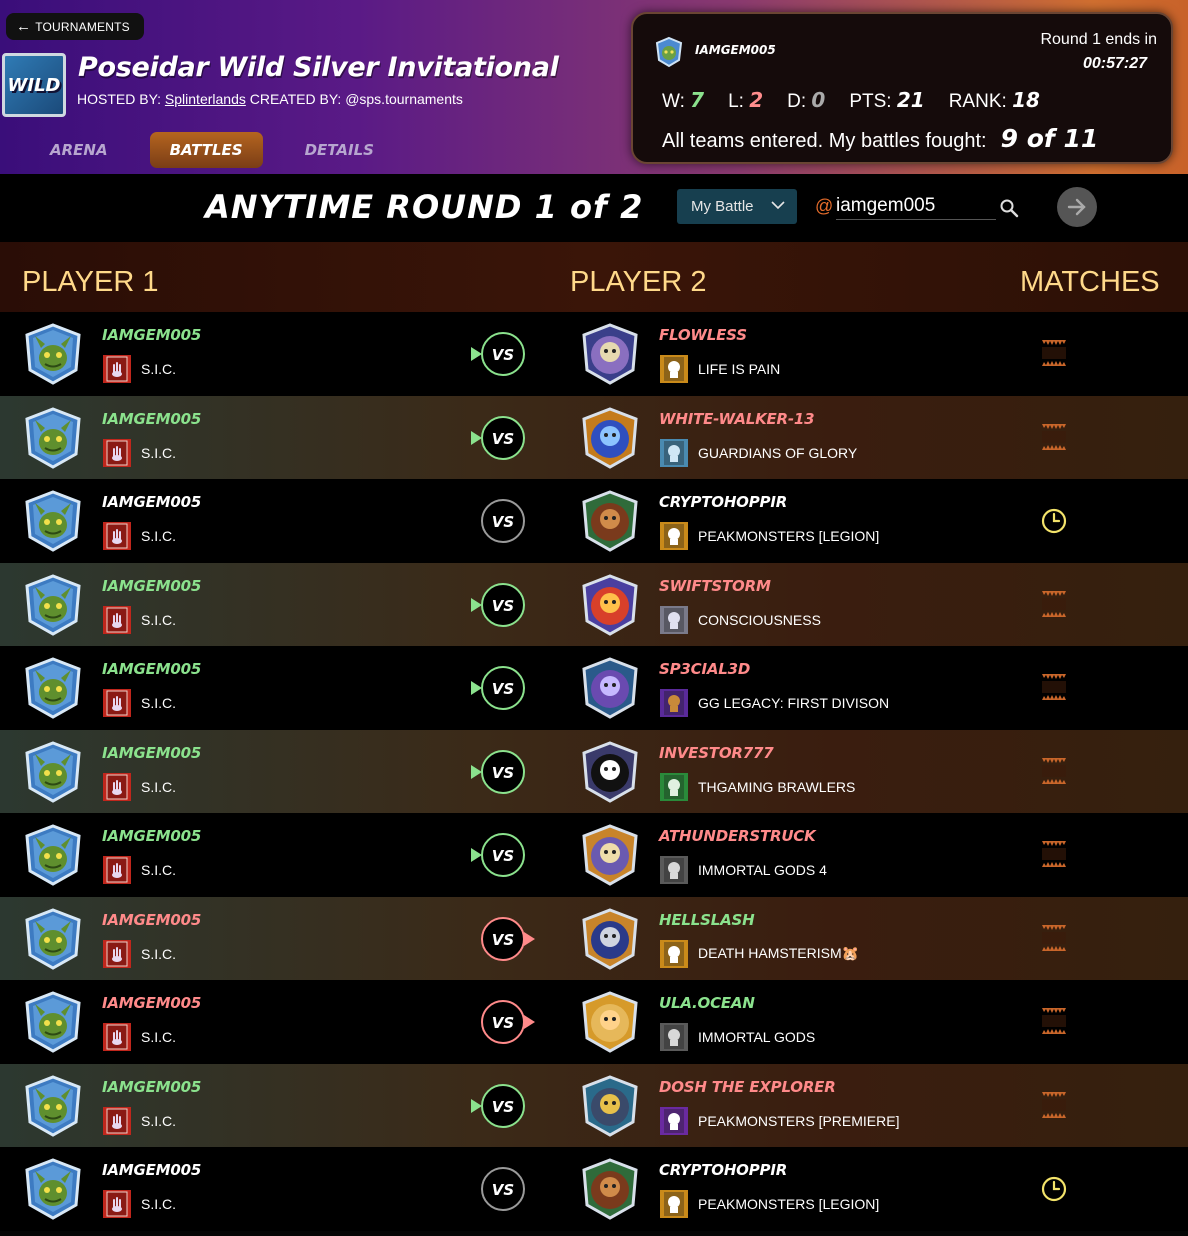 The height and width of the screenshot is (1236, 1188). What do you see at coordinates (1098, 39) in the screenshot?
I see `round-ends-label: Round 1 ends in` at bounding box center [1098, 39].